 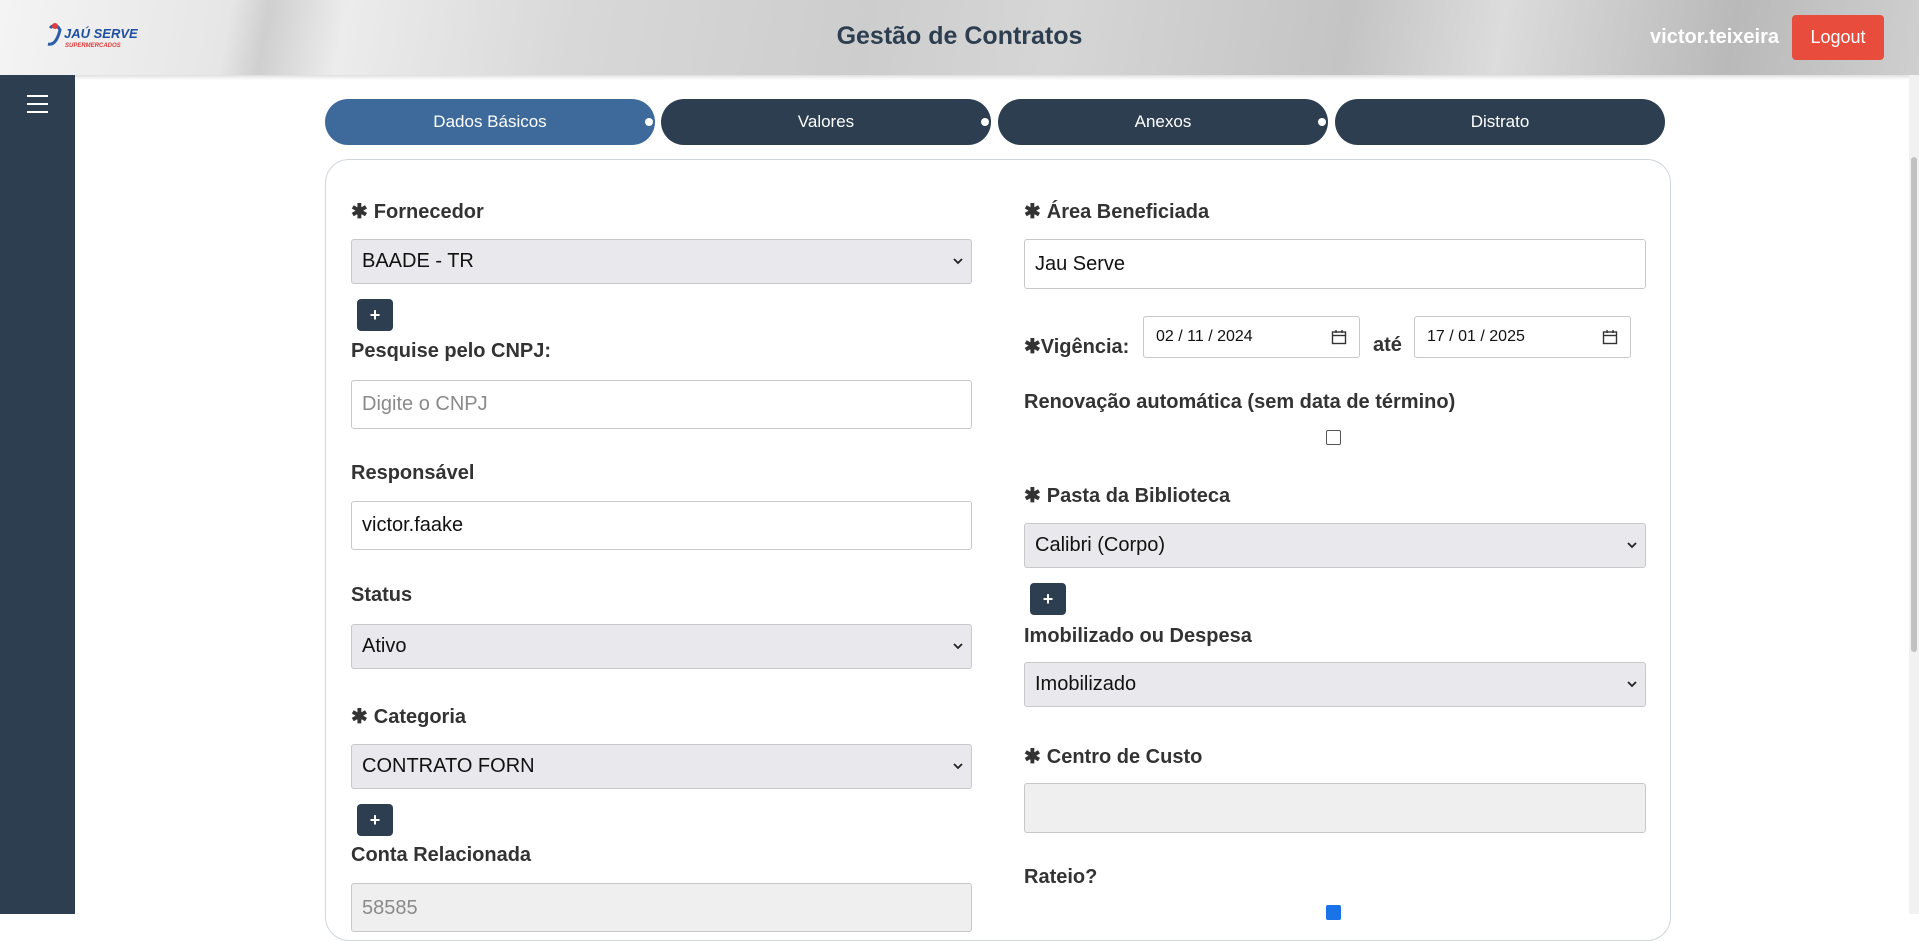 What do you see at coordinates (661, 261) in the screenshot?
I see `fornecedor-select: BAADE - TR` at bounding box center [661, 261].